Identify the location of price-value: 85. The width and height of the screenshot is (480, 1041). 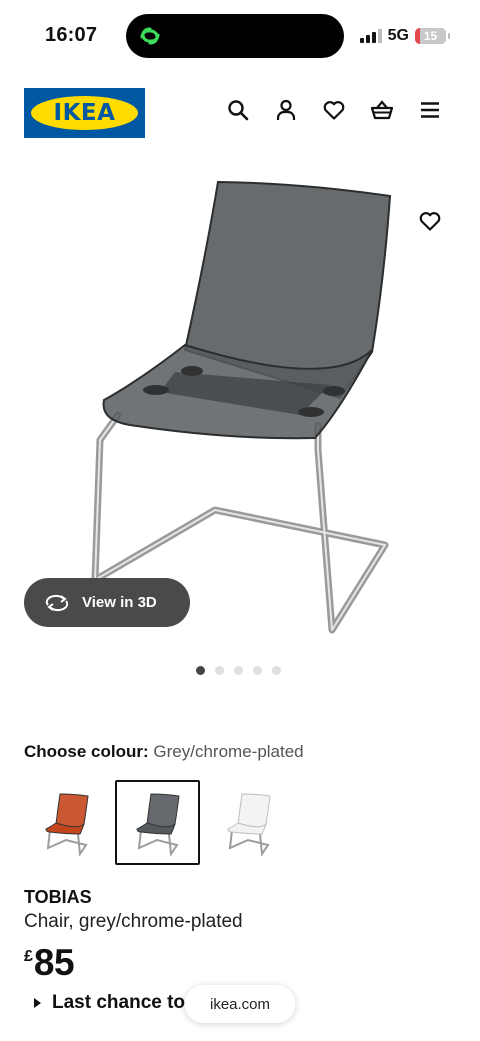
(54, 962).